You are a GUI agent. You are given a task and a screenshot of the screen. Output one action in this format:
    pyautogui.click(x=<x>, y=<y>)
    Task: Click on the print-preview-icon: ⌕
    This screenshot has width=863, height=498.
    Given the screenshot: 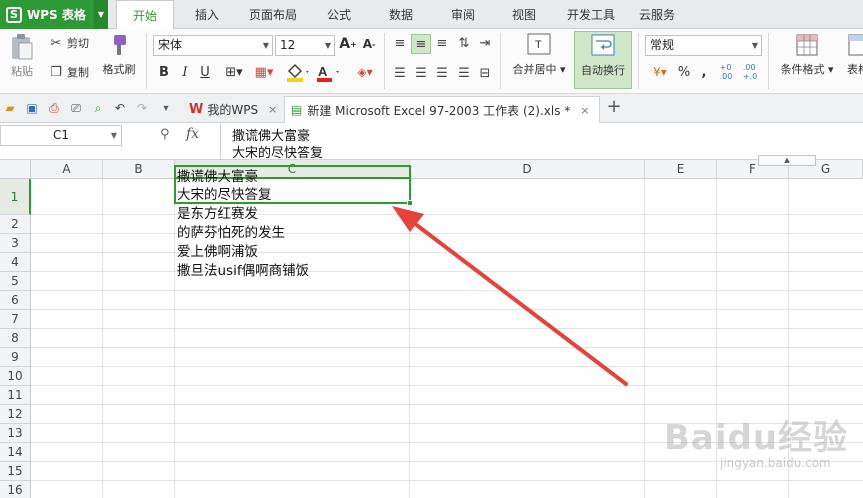 What is the action you would take?
    pyautogui.click(x=98, y=108)
    